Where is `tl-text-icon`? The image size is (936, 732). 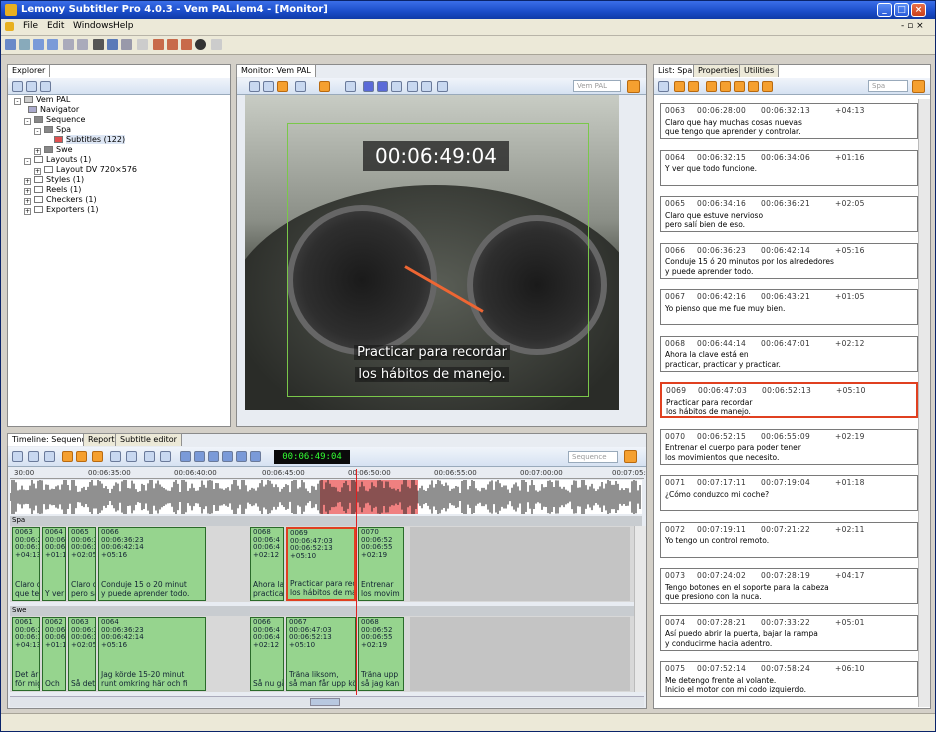
tl-text-icon is located at coordinates (131, 456).